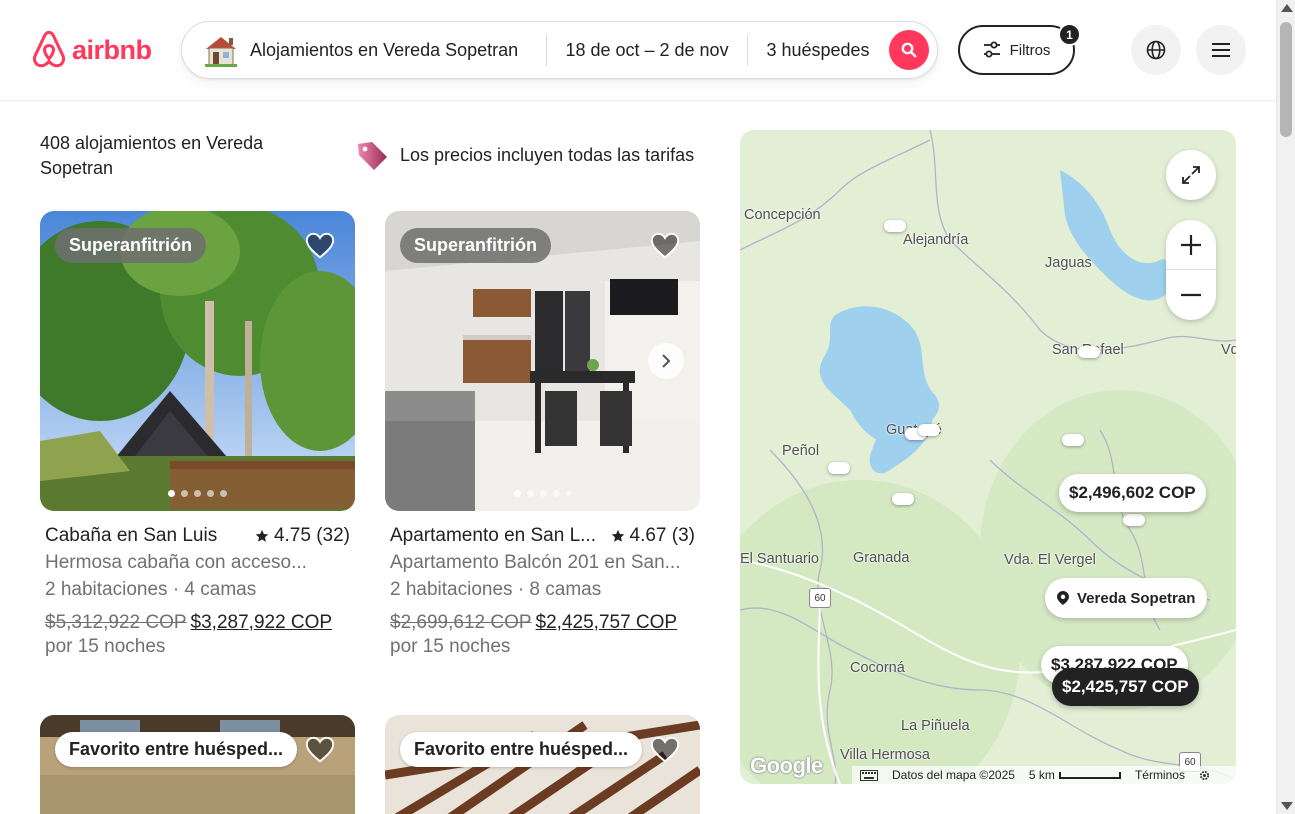 This screenshot has height=814, width=1295. I want to click on map-scale-label: 5 km, so click(1041, 775).